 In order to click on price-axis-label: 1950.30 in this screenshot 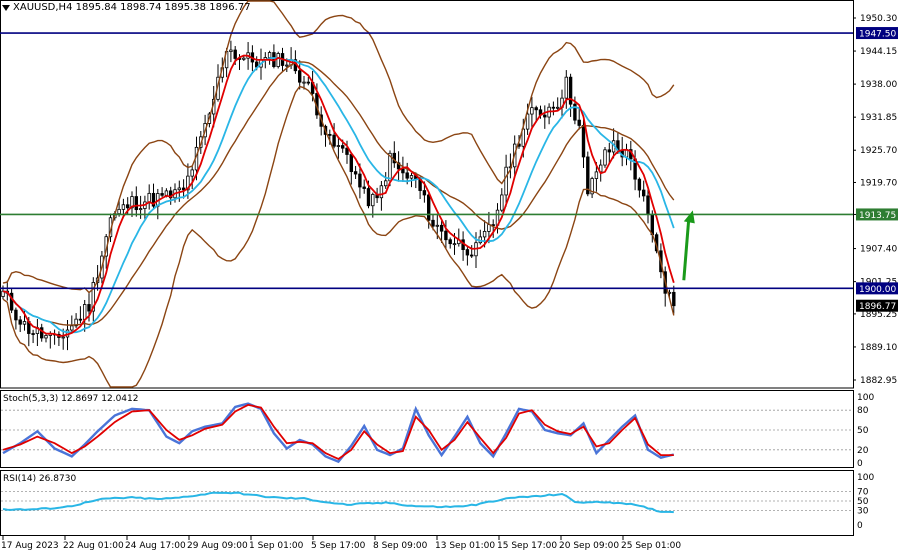, I will do `click(878, 19)`.